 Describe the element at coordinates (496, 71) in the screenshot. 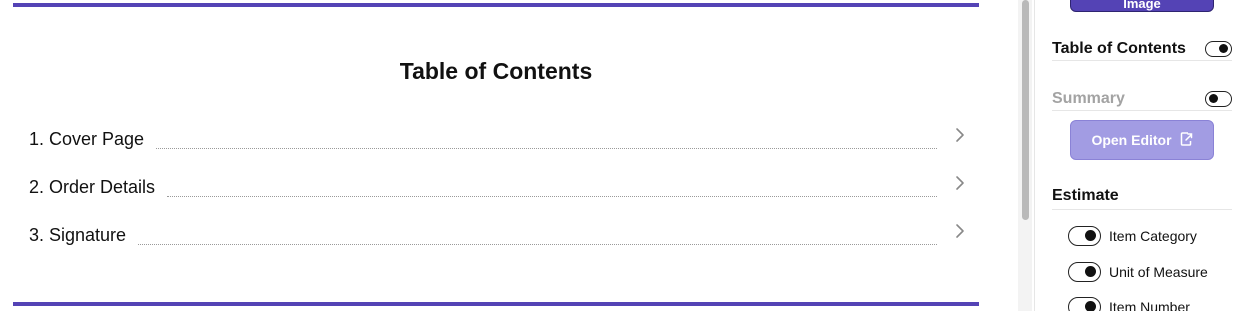

I see `toc-heading: Table of Contents` at that location.